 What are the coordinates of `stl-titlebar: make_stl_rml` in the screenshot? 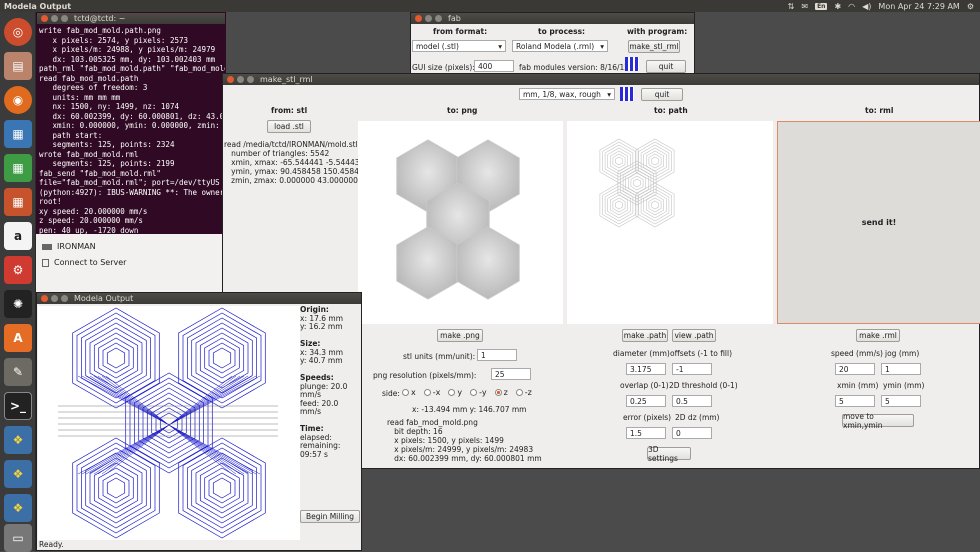 It's located at (601, 79).